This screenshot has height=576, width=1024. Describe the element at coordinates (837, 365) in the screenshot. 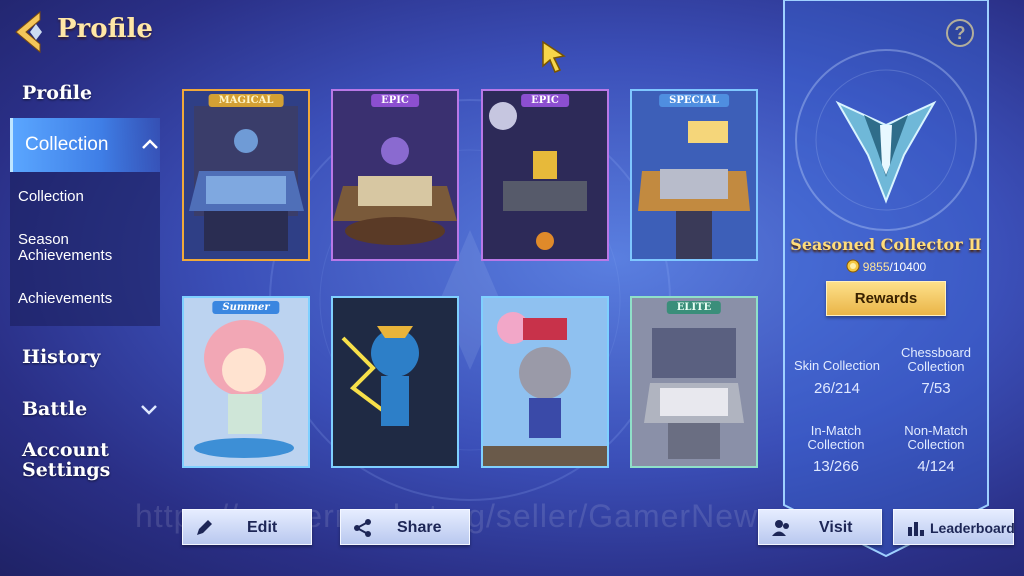

I see `stat-label: Skin Collection` at that location.